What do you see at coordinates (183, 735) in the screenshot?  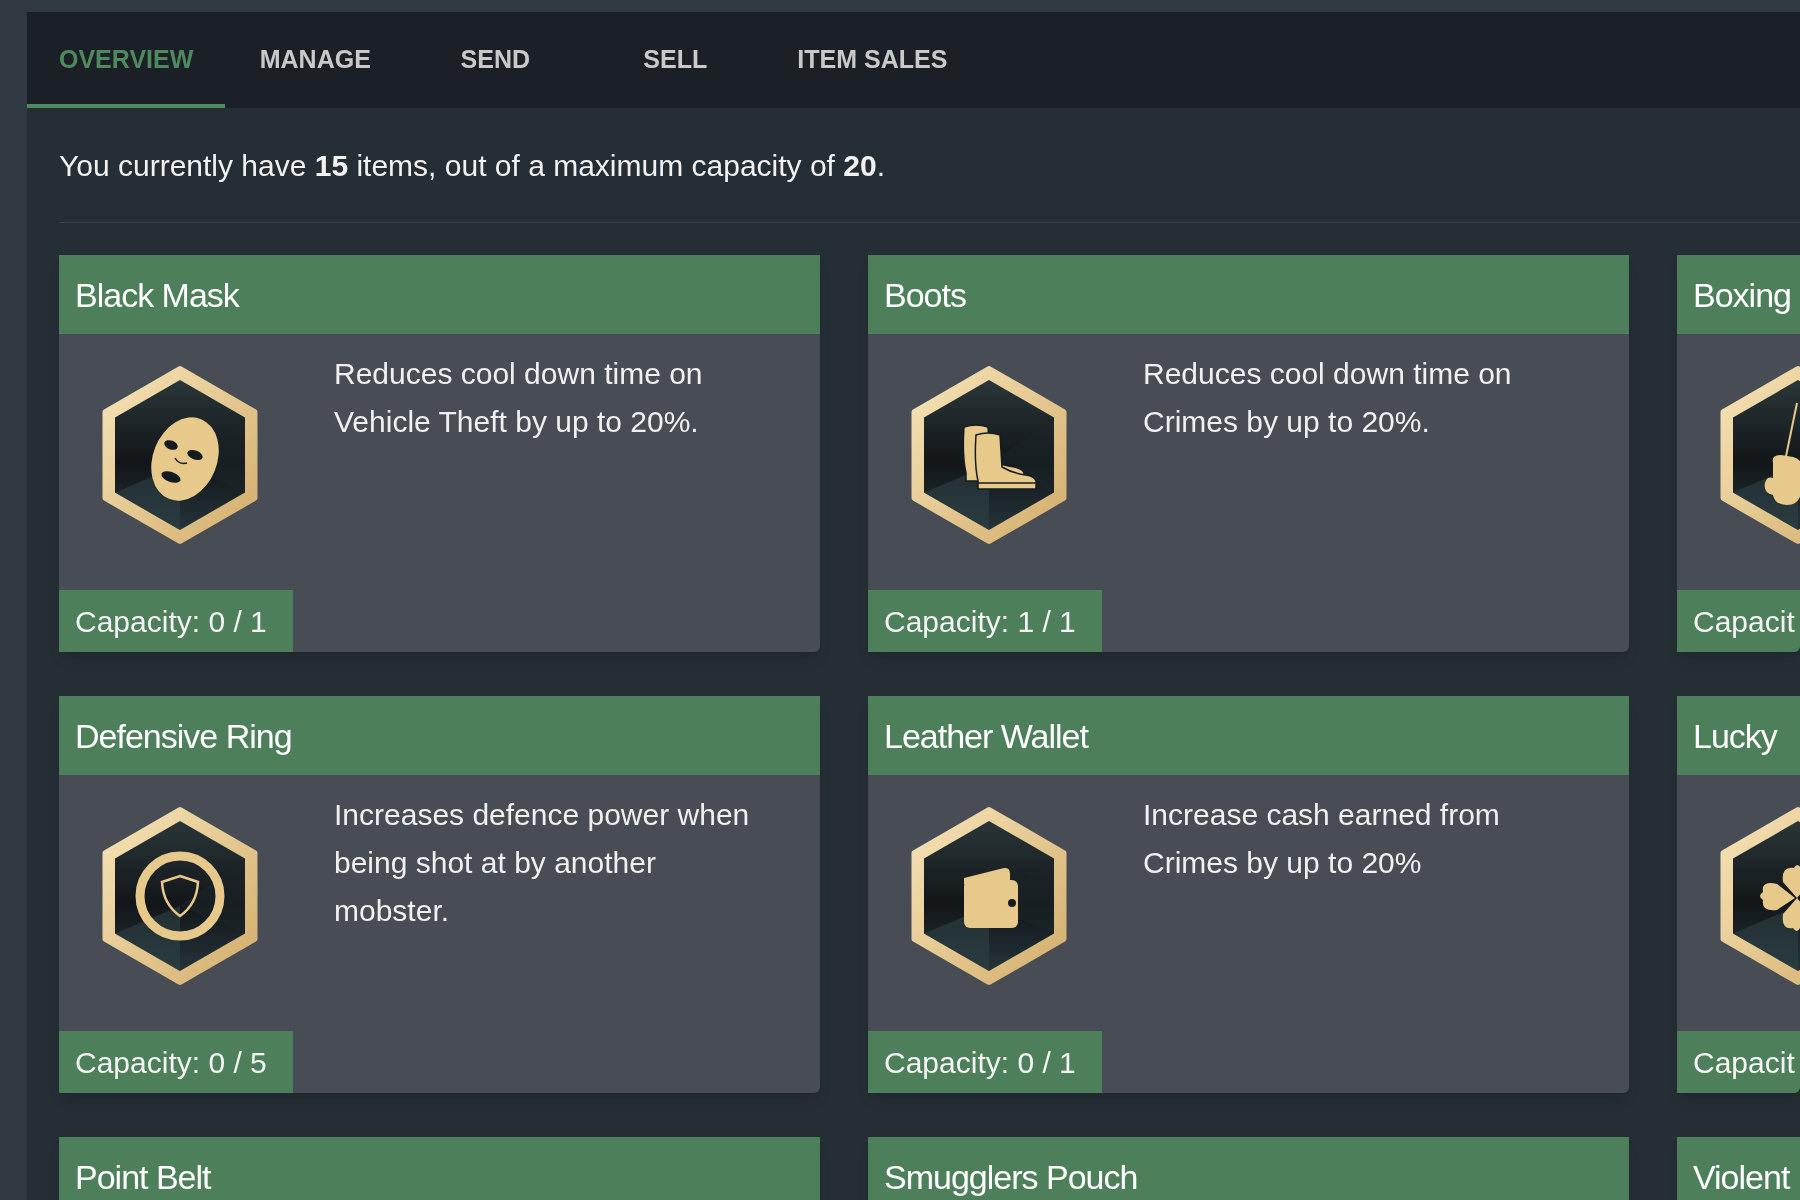 I see `item-title: Defensive Ring` at bounding box center [183, 735].